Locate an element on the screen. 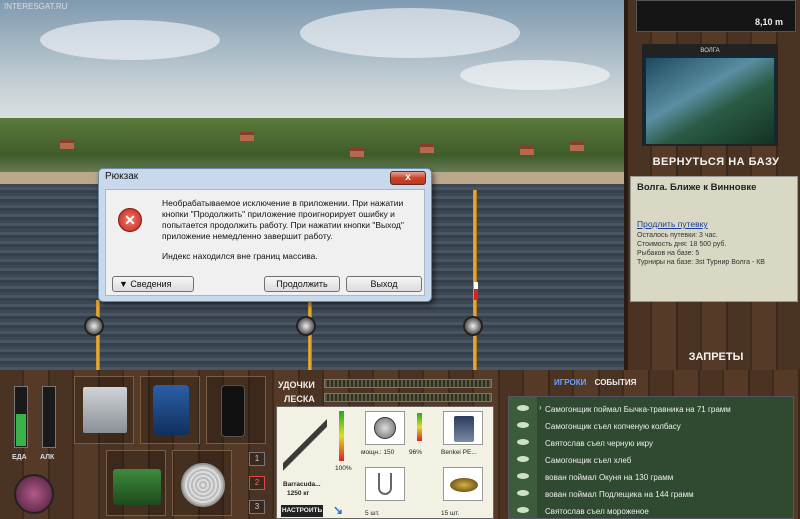 The height and width of the screenshot is (519, 800). rod-power-bar is located at coordinates (341, 436).